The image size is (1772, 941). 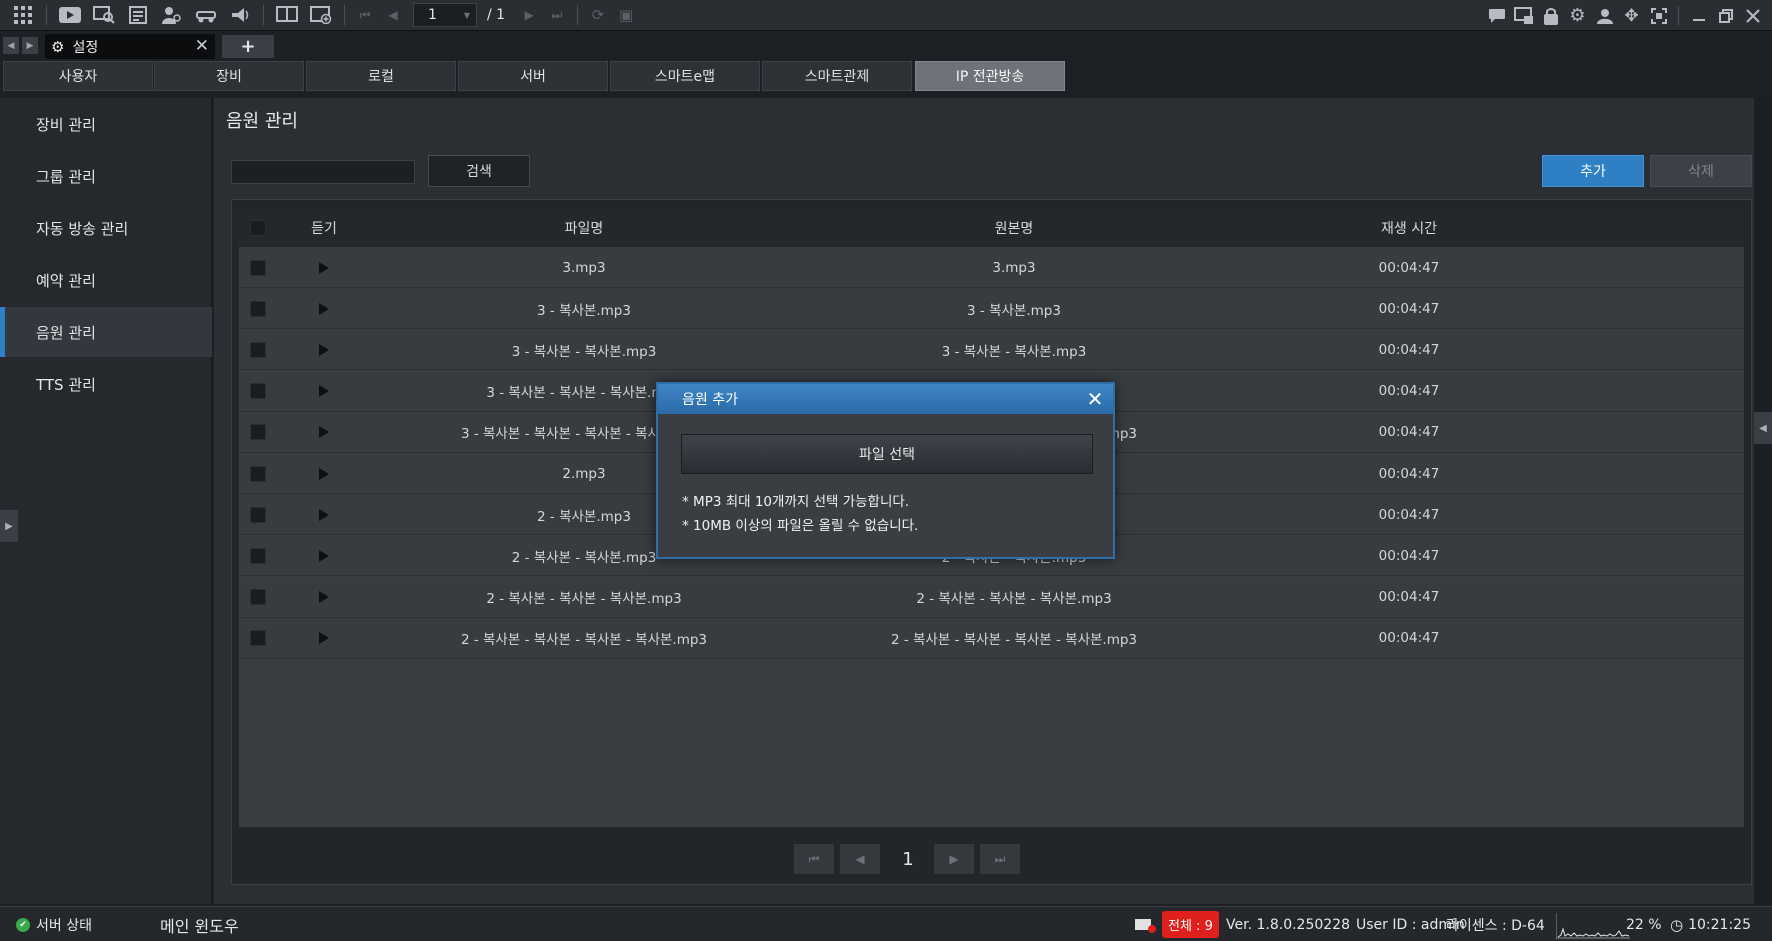 What do you see at coordinates (106, 176) in the screenshot?
I see `sidebar-item-group-management: 그룹 관리` at bounding box center [106, 176].